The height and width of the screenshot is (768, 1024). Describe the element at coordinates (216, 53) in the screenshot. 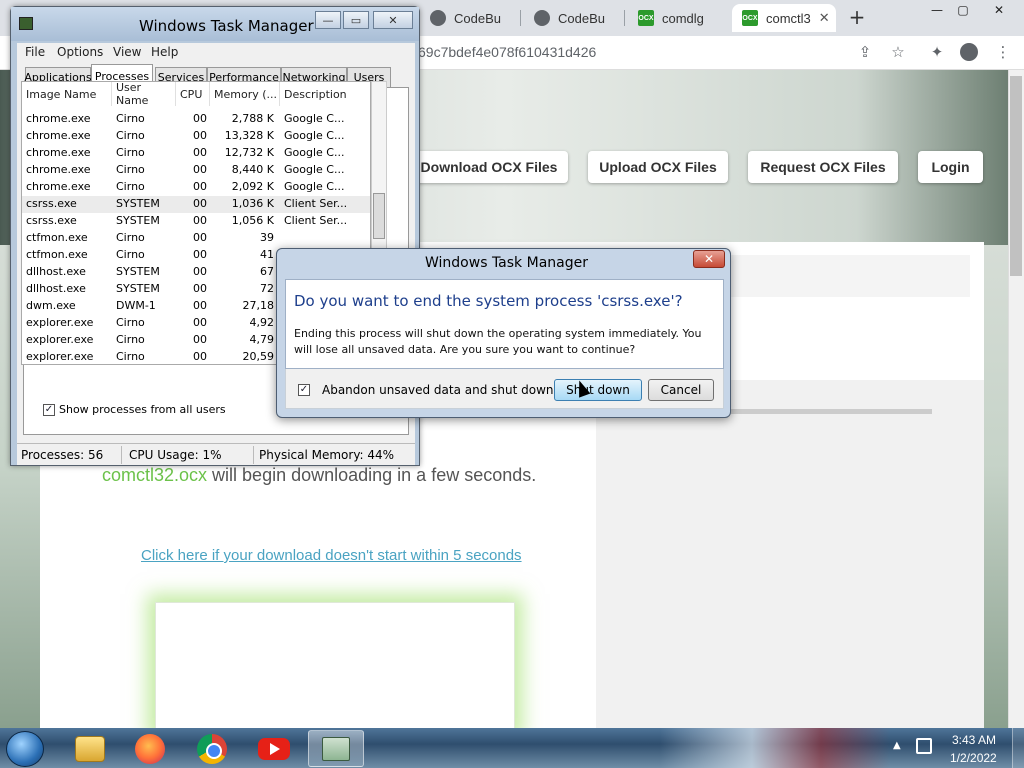

I see `menu-bar: File Options View Help` at that location.